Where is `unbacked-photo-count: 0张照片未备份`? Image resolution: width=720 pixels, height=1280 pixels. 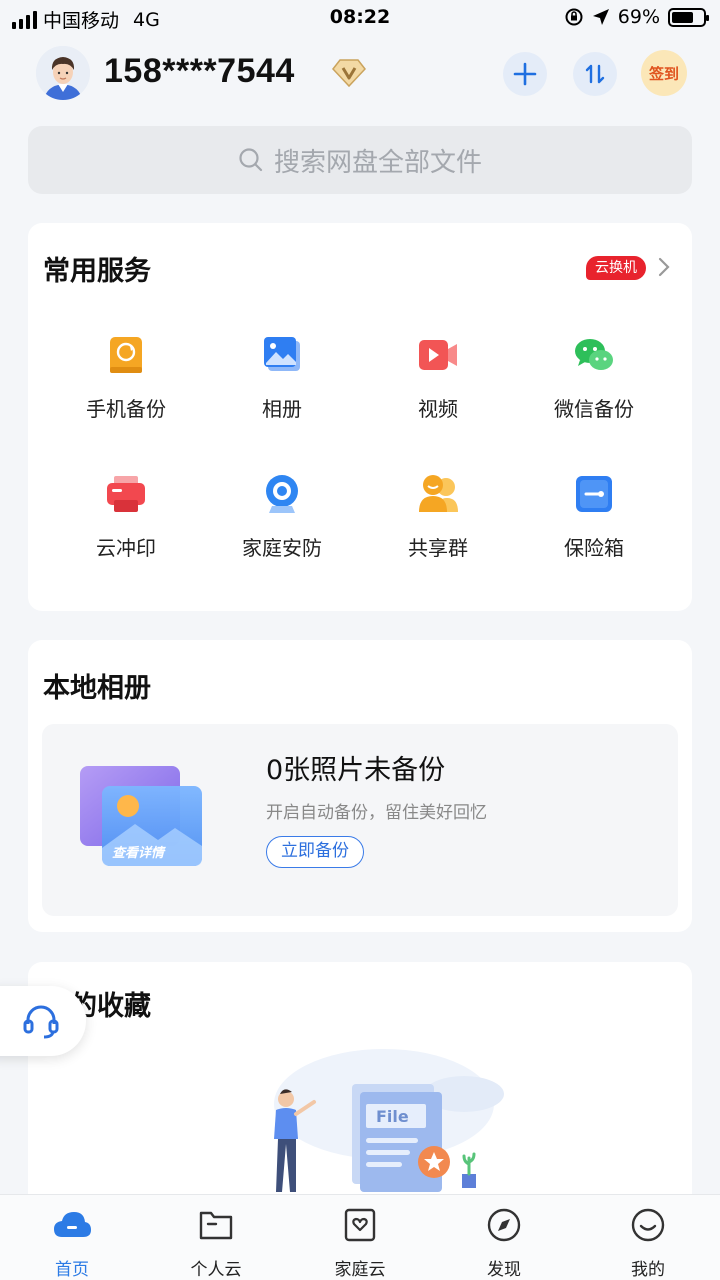
unbacked-photo-count: 0张照片未备份 is located at coordinates (356, 770).